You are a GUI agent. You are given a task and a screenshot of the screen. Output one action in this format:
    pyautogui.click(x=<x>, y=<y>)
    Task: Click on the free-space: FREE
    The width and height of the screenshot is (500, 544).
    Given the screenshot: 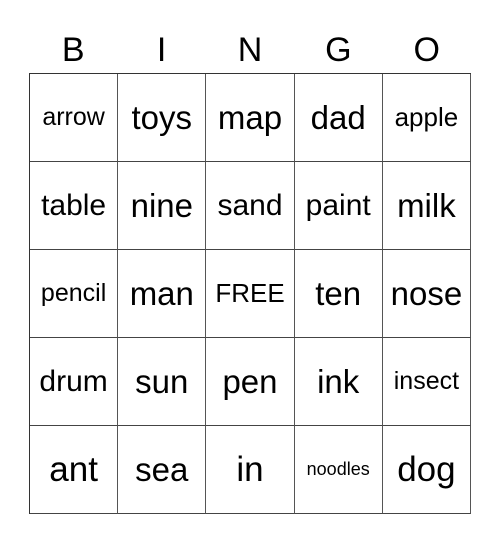 What is the action you would take?
    pyautogui.click(x=250, y=294)
    